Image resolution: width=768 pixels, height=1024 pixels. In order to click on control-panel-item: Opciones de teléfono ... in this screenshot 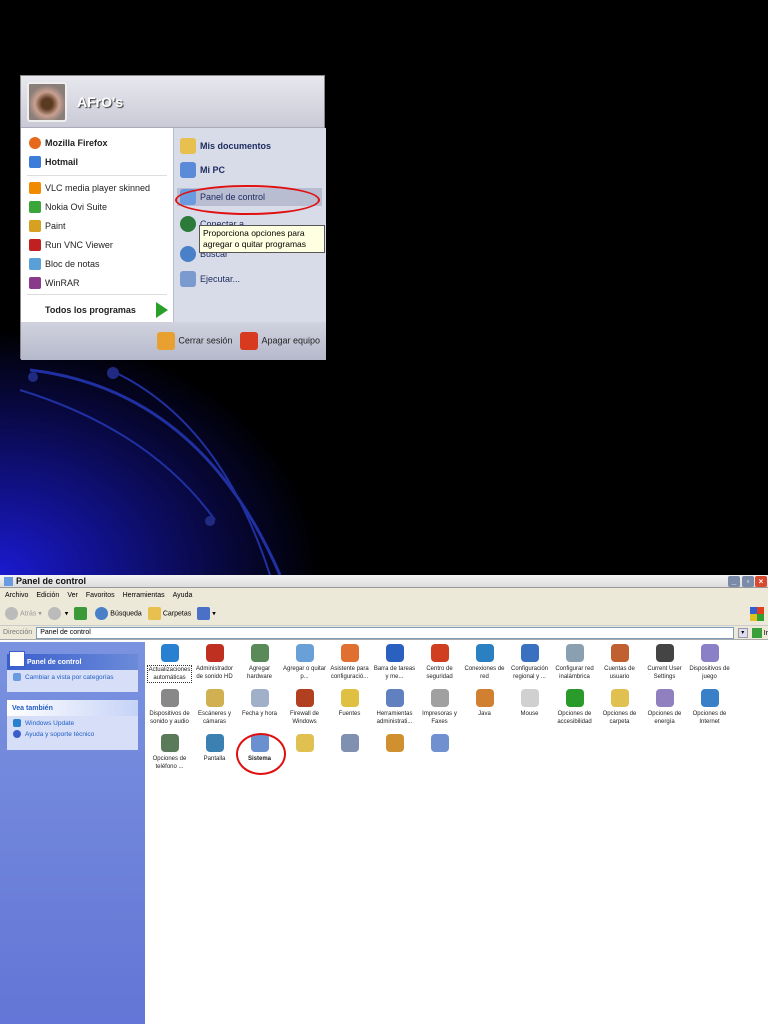, I will do `click(169, 752)`.